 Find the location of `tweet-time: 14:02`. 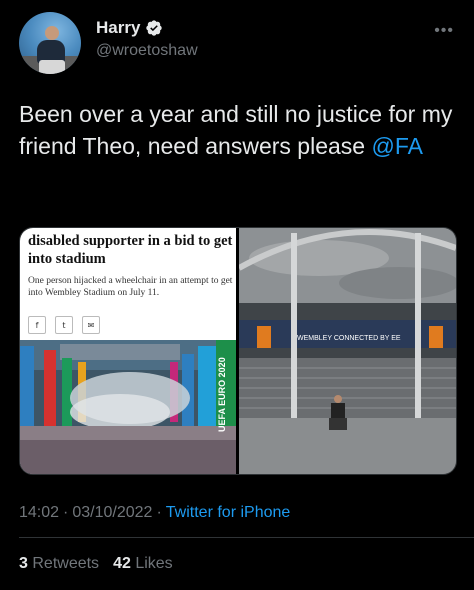

tweet-time: 14:02 is located at coordinates (39, 512).